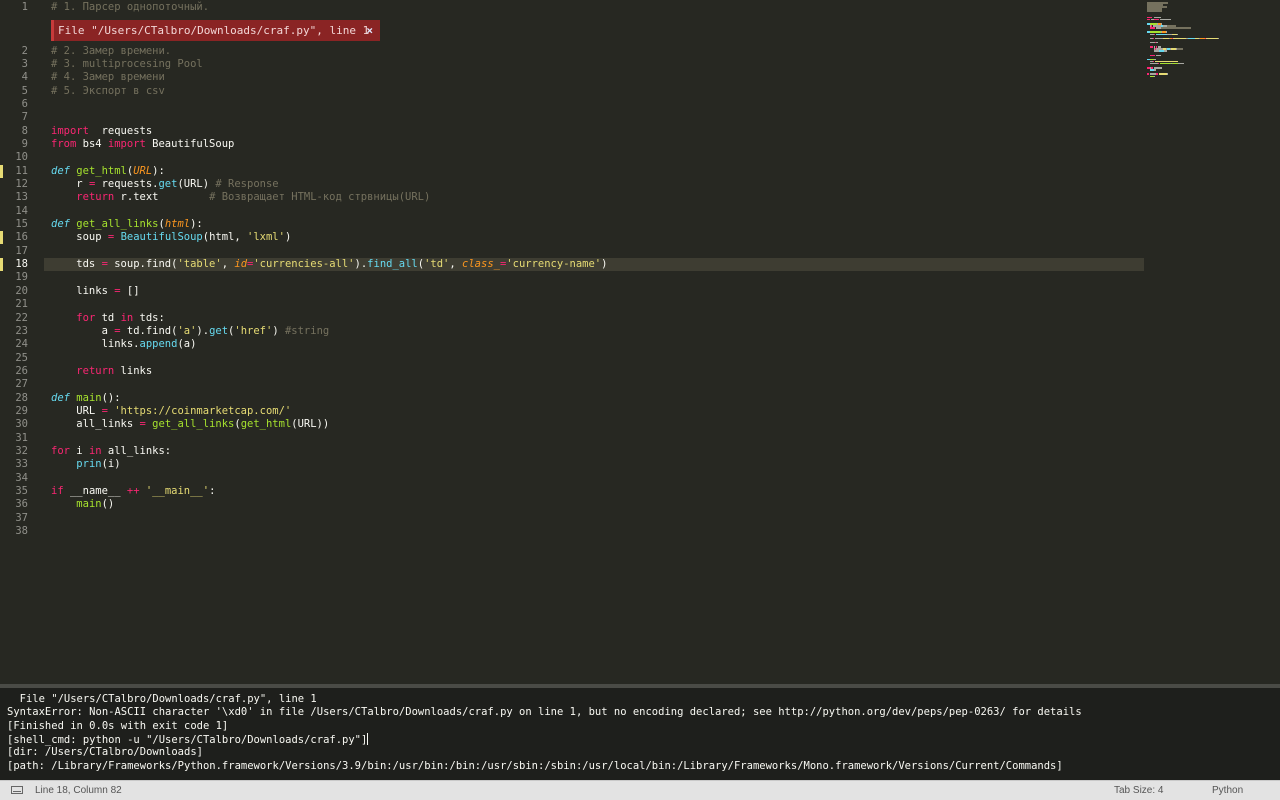 This screenshot has height=800, width=1280. I want to click on panel-toggle-icon, so click(17, 790).